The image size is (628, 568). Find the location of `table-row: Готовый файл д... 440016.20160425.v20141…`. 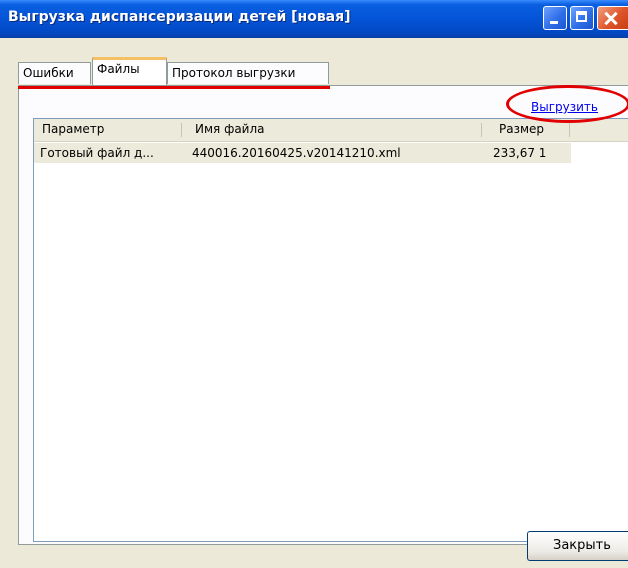

table-row: Готовый файл д... 440016.20160425.v20141… is located at coordinates (302, 153).